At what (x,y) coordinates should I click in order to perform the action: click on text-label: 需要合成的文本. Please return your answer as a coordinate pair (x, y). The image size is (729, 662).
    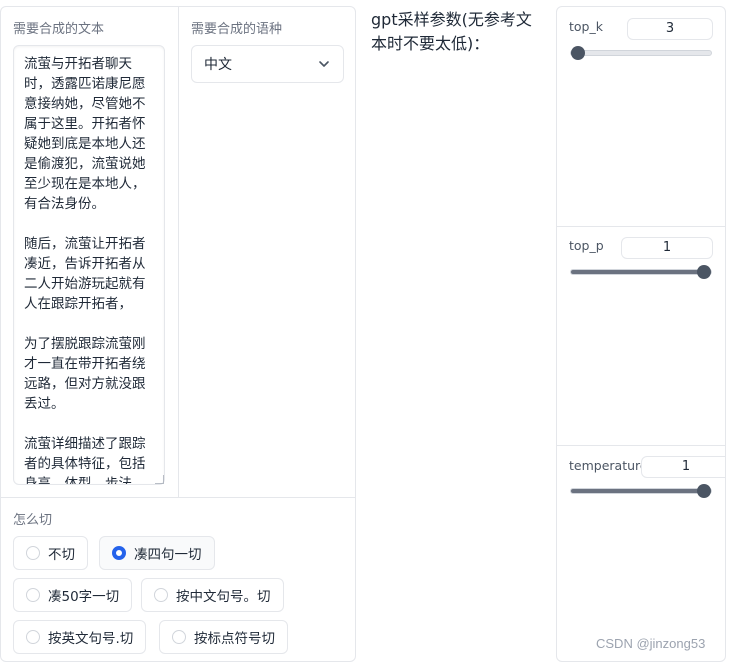
    Looking at the image, I should click on (59, 29).